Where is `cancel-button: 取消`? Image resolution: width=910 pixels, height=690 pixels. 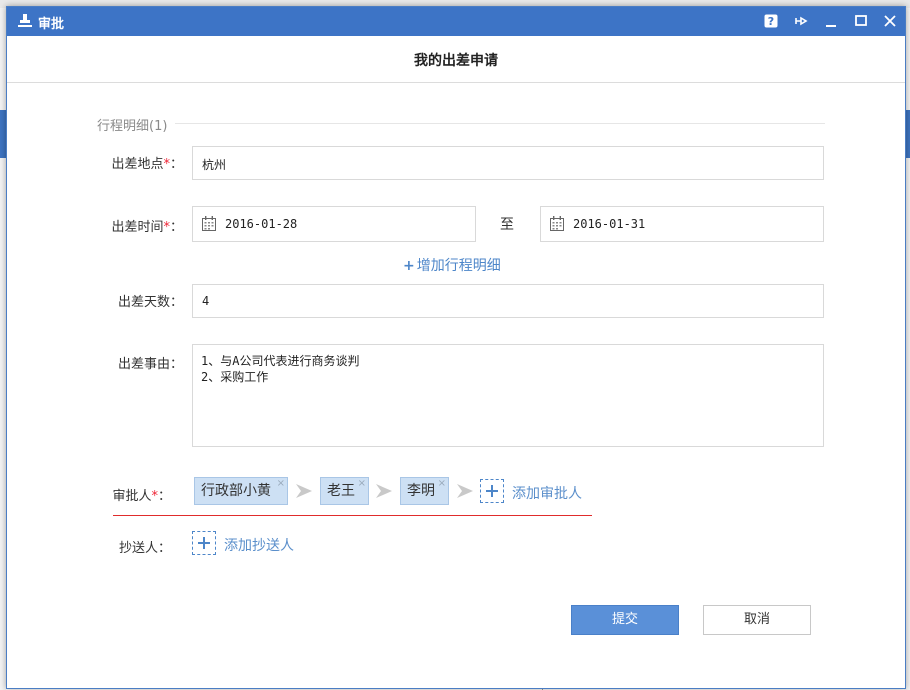
cancel-button: 取消 is located at coordinates (757, 620).